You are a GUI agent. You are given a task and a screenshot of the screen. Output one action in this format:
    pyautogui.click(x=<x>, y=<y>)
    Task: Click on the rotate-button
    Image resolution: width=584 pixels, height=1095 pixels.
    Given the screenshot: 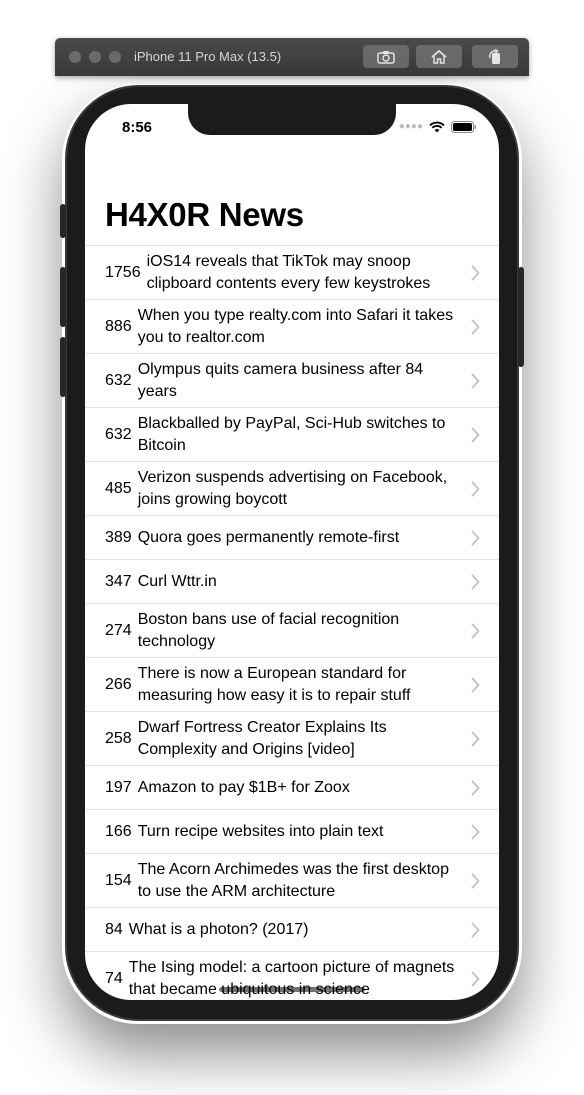 What is the action you would take?
    pyautogui.click(x=495, y=56)
    